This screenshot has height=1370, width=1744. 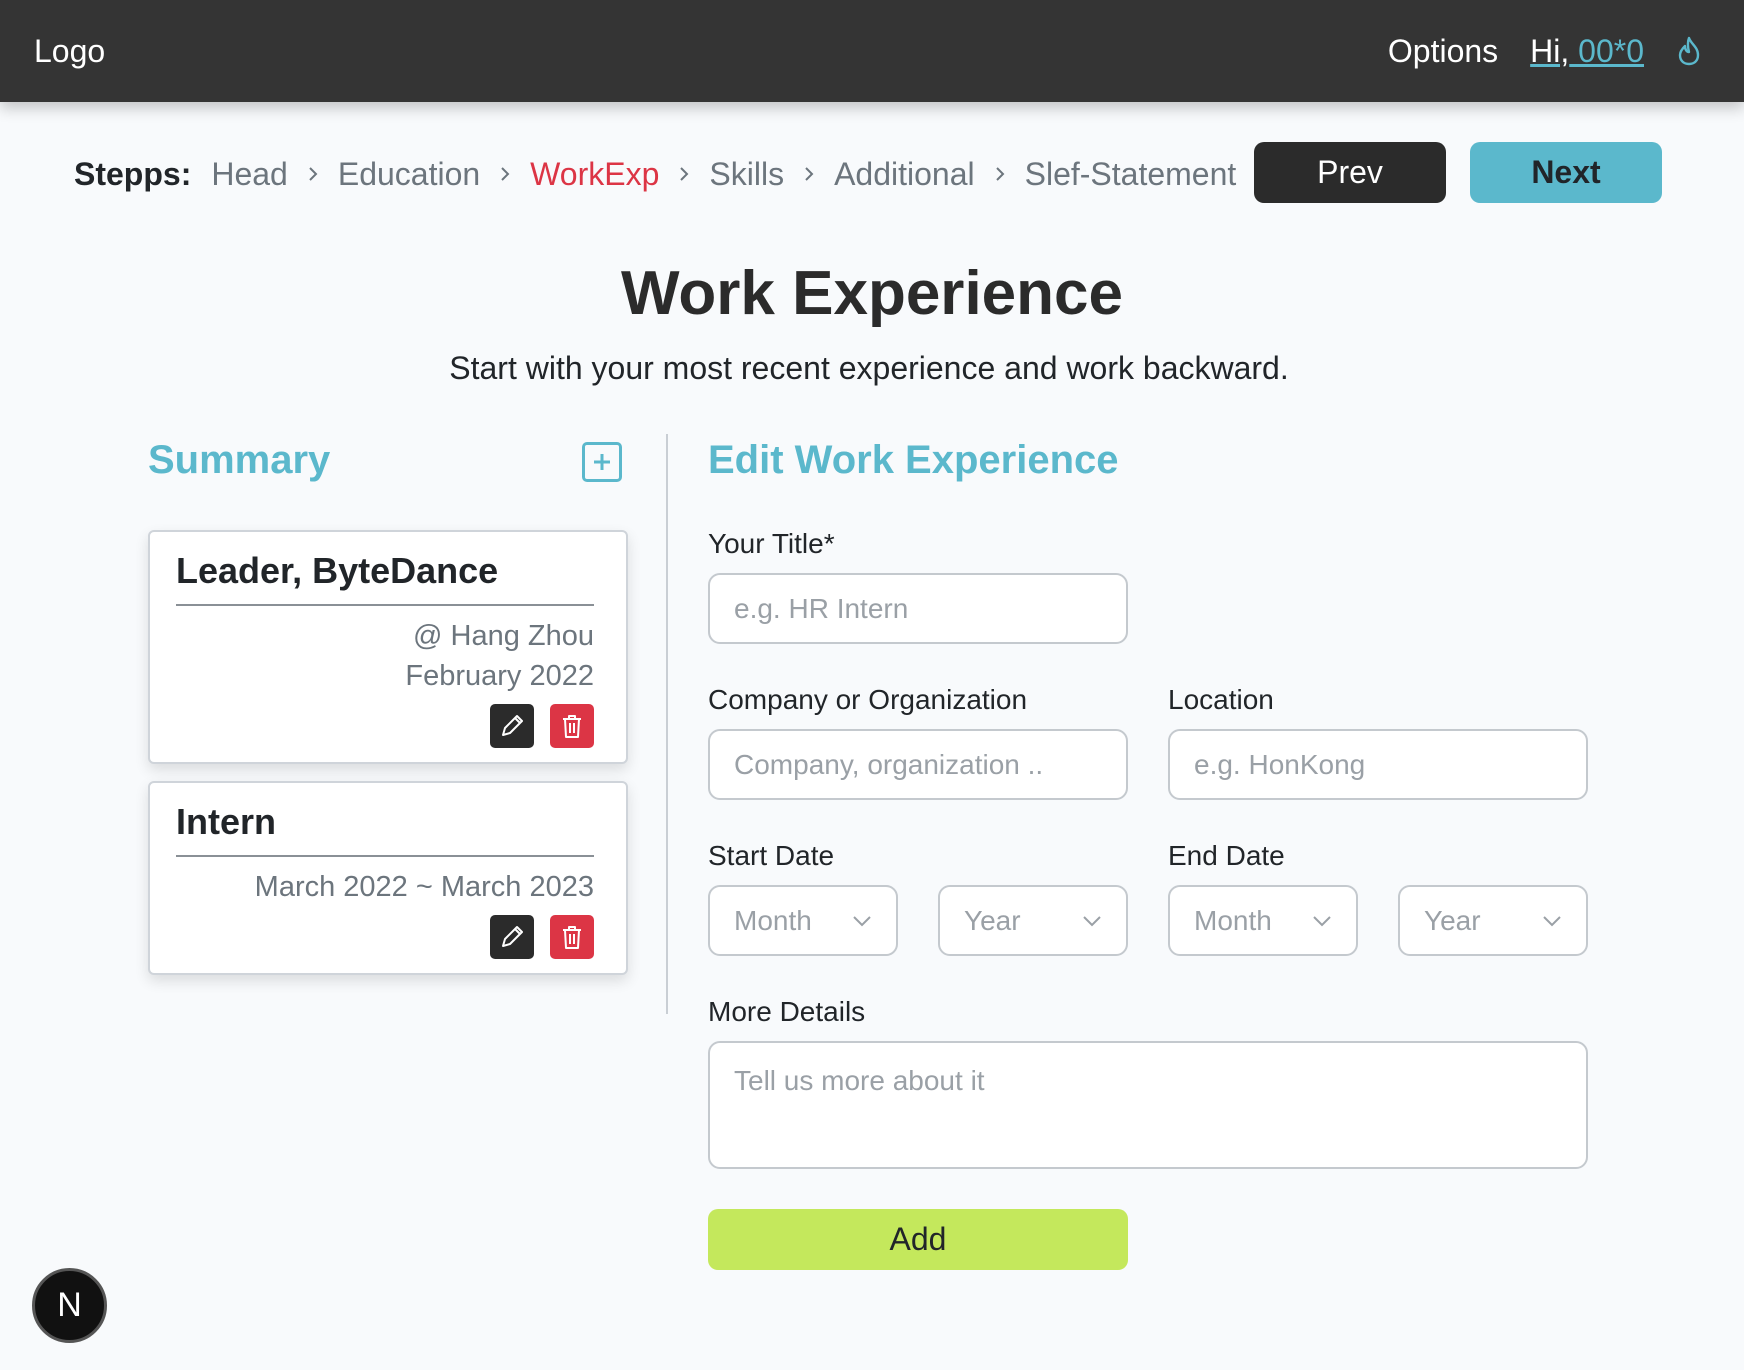 I want to click on start-month-select: Month, so click(x=803, y=920).